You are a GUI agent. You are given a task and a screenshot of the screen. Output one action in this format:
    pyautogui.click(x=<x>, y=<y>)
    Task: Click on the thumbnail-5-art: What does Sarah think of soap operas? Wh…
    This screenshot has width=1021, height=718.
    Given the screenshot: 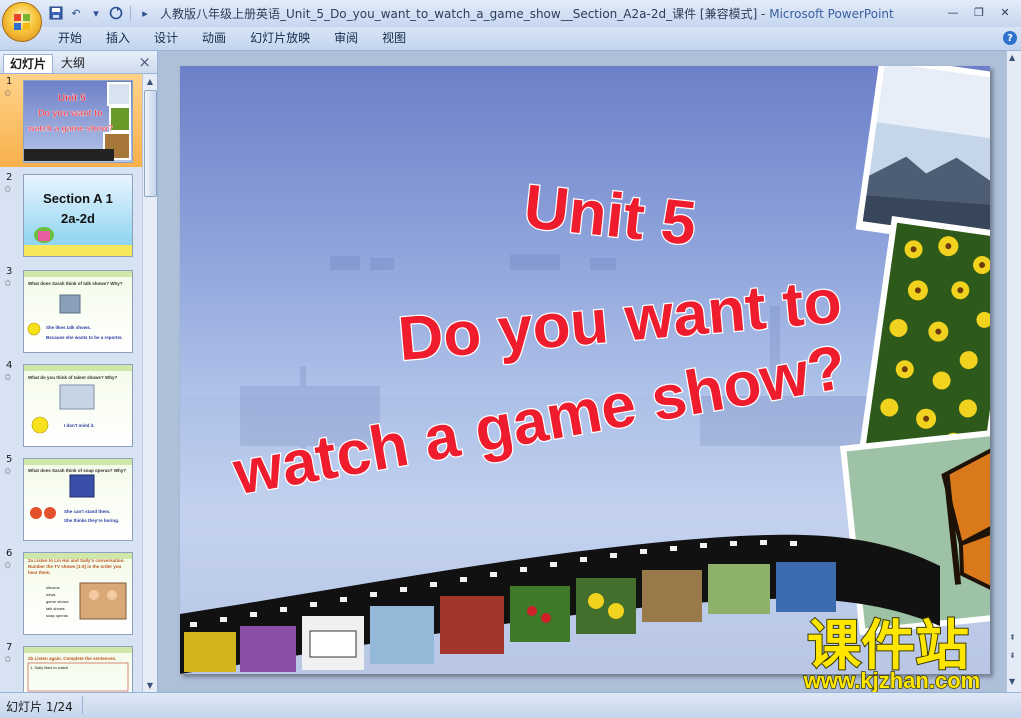 What is the action you would take?
    pyautogui.click(x=78, y=491)
    